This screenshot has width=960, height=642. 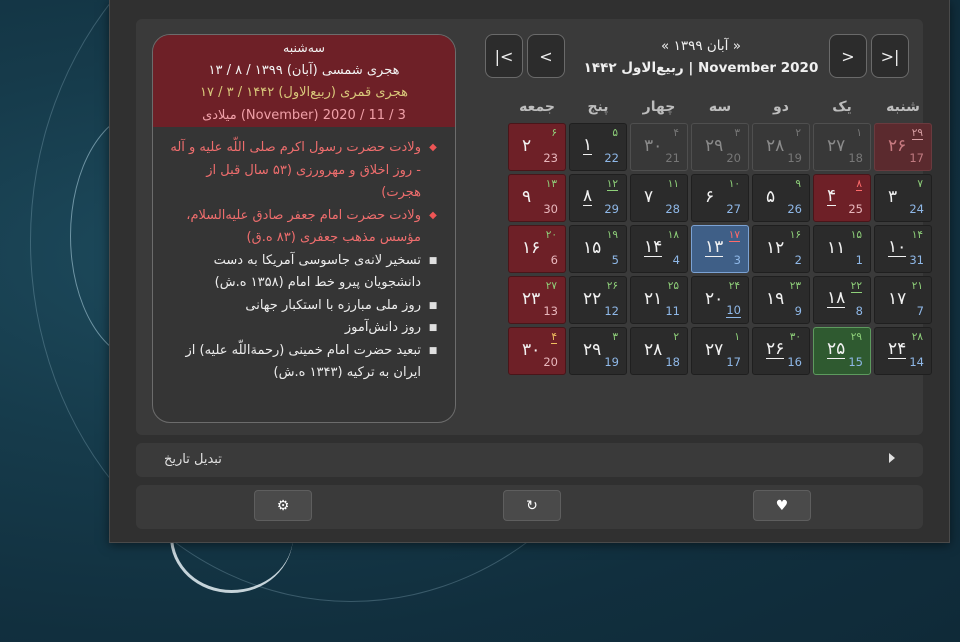 I want to click on day-cell: ۱۴ ۱۸ 4, so click(x=659, y=249).